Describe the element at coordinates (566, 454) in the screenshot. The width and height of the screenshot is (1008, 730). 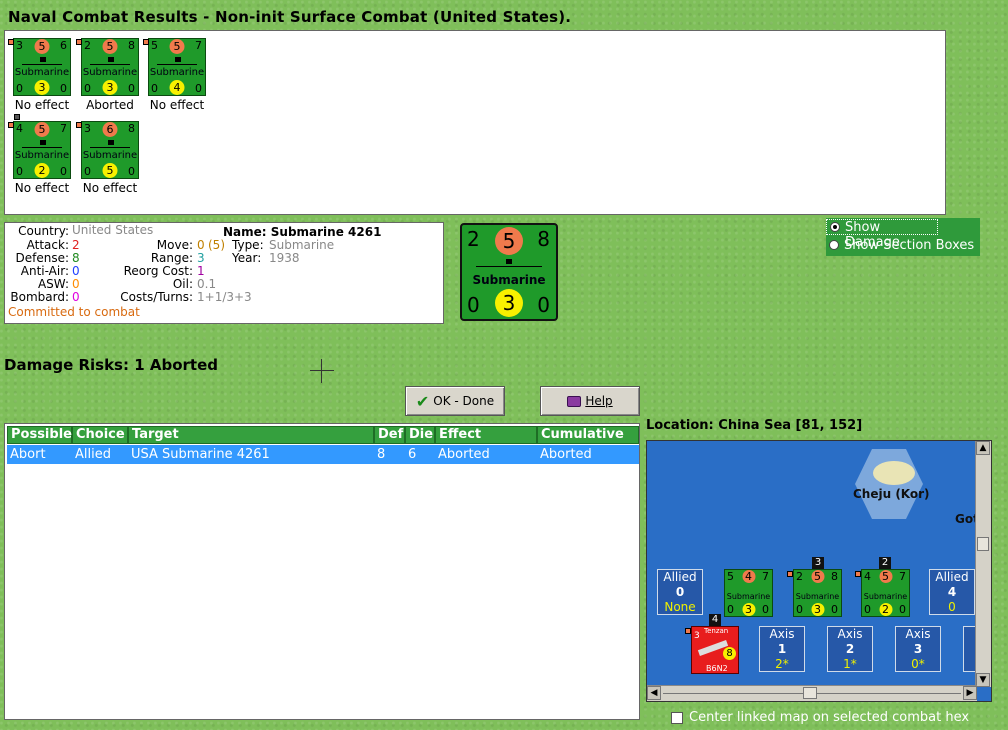
I see `table-cell-cumulative: Aborted` at that location.